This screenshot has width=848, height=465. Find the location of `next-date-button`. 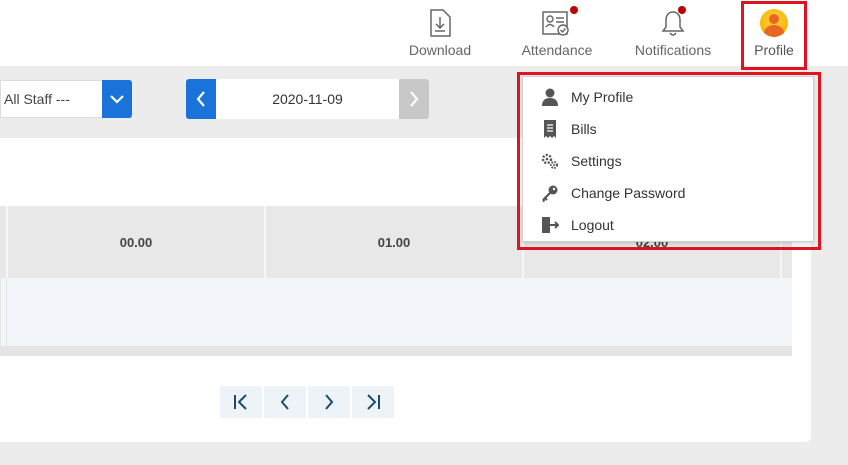

next-date-button is located at coordinates (414, 99).